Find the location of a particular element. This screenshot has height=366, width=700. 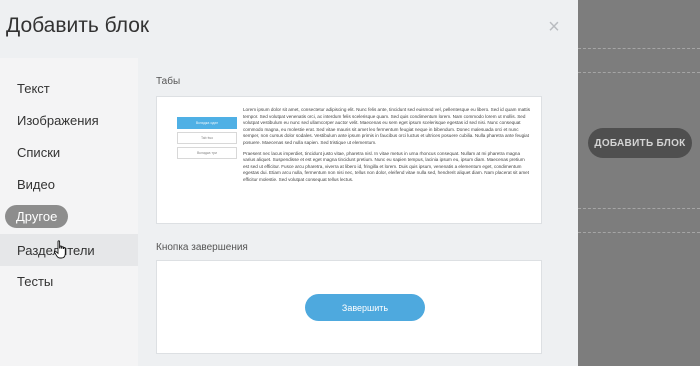

sidebar-item-label: Видео is located at coordinates (36, 184).